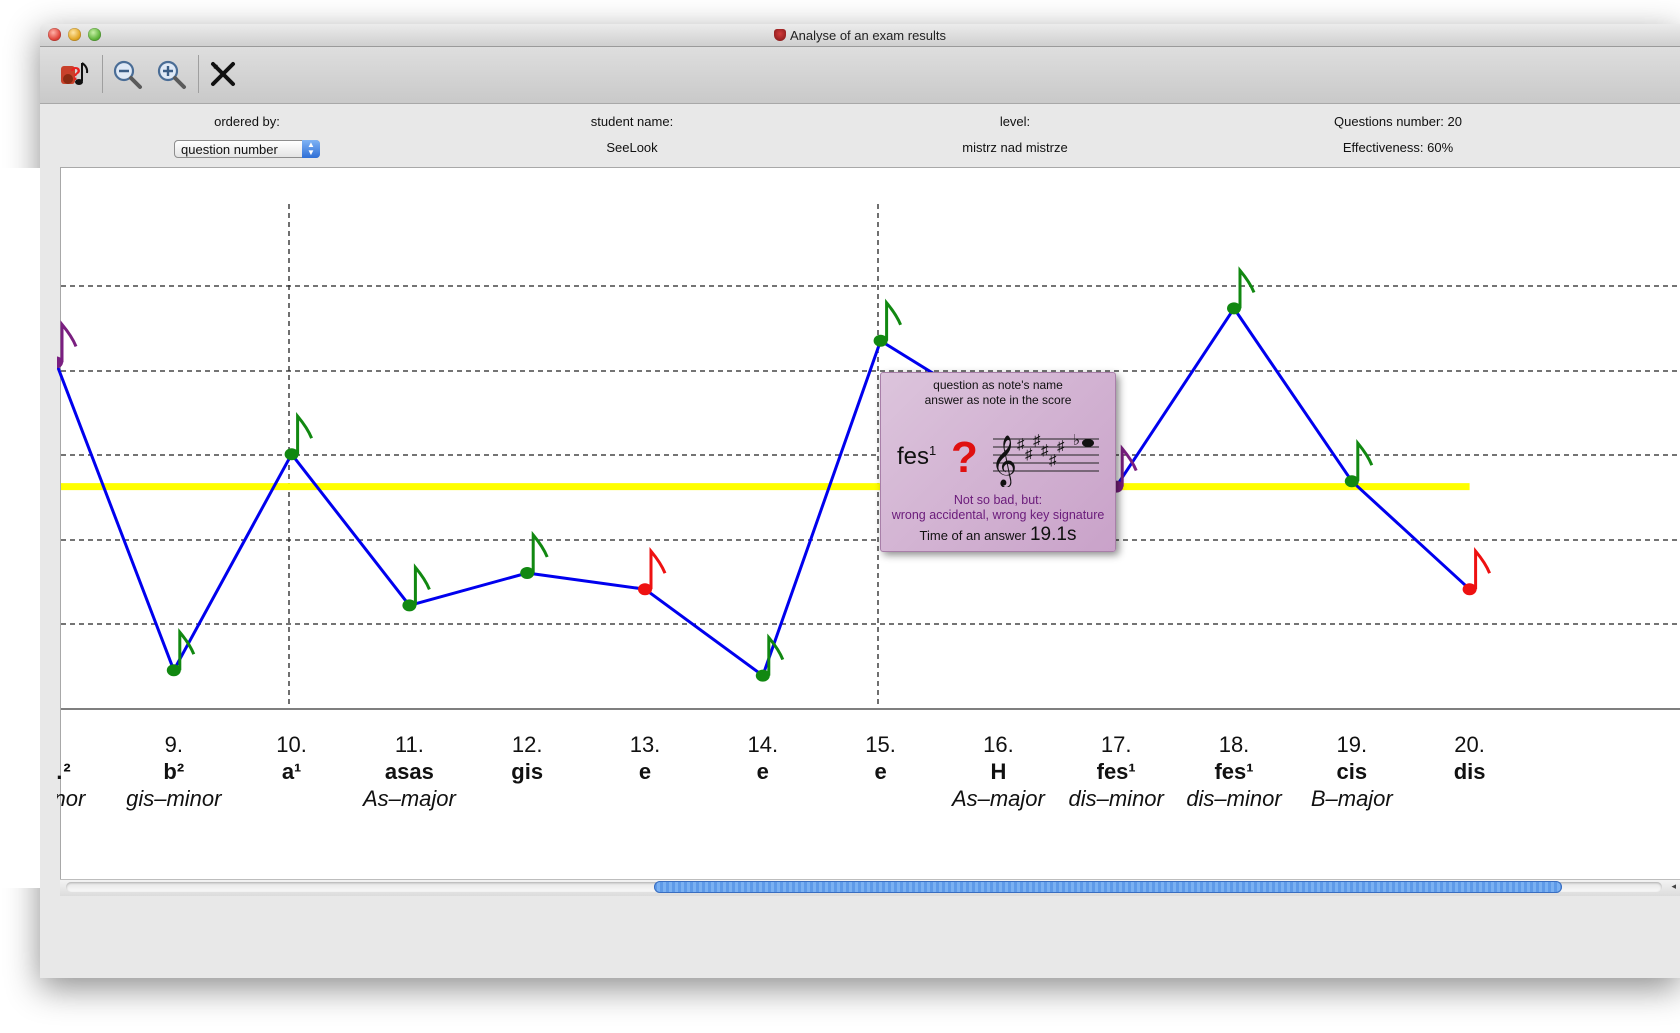  Describe the element at coordinates (880, 744) in the screenshot. I see `question-number-label: 15.` at that location.